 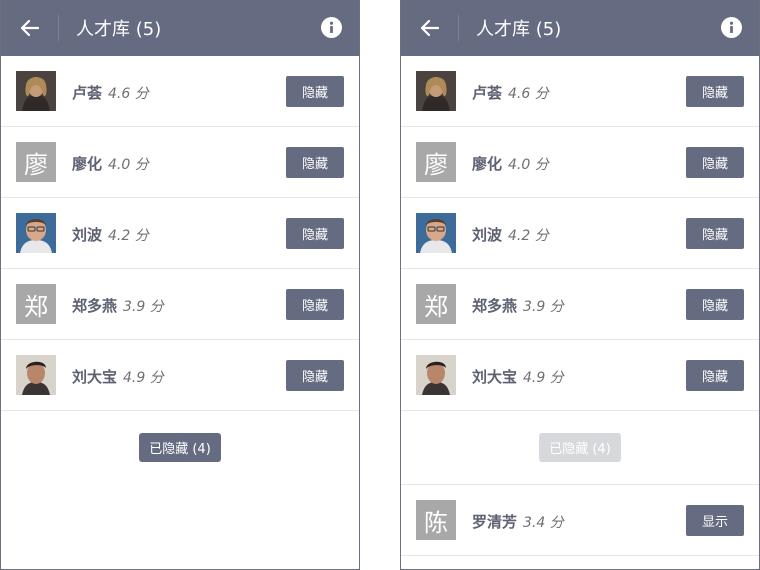 I want to click on show-hidden-button-disabled: 已隐藏 (4), so click(x=580, y=447).